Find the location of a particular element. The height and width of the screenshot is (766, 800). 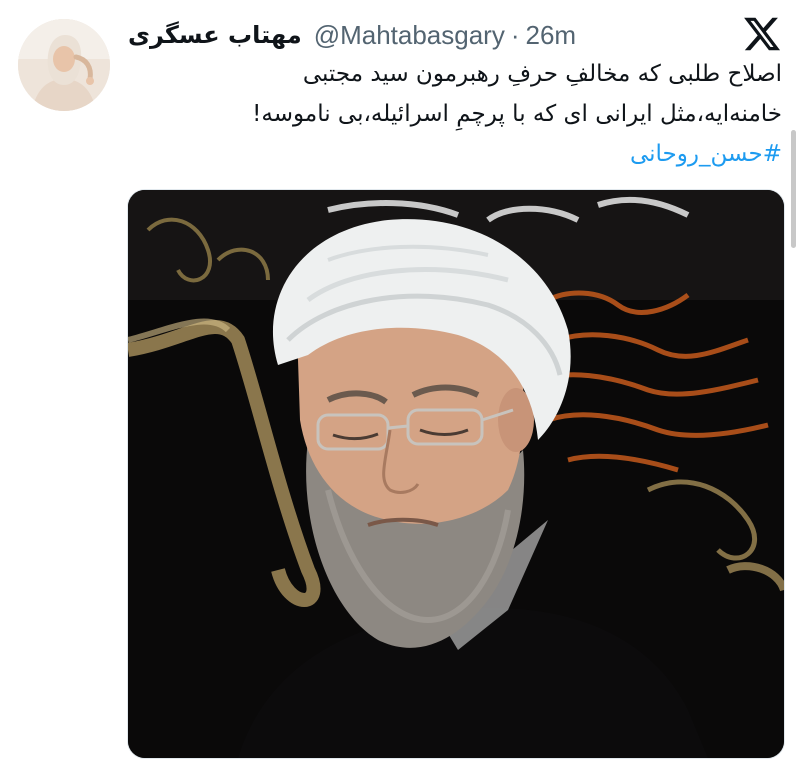

tweet-header: مهتاب عسگری @Mahtabasgary · 26m is located at coordinates (352, 35).